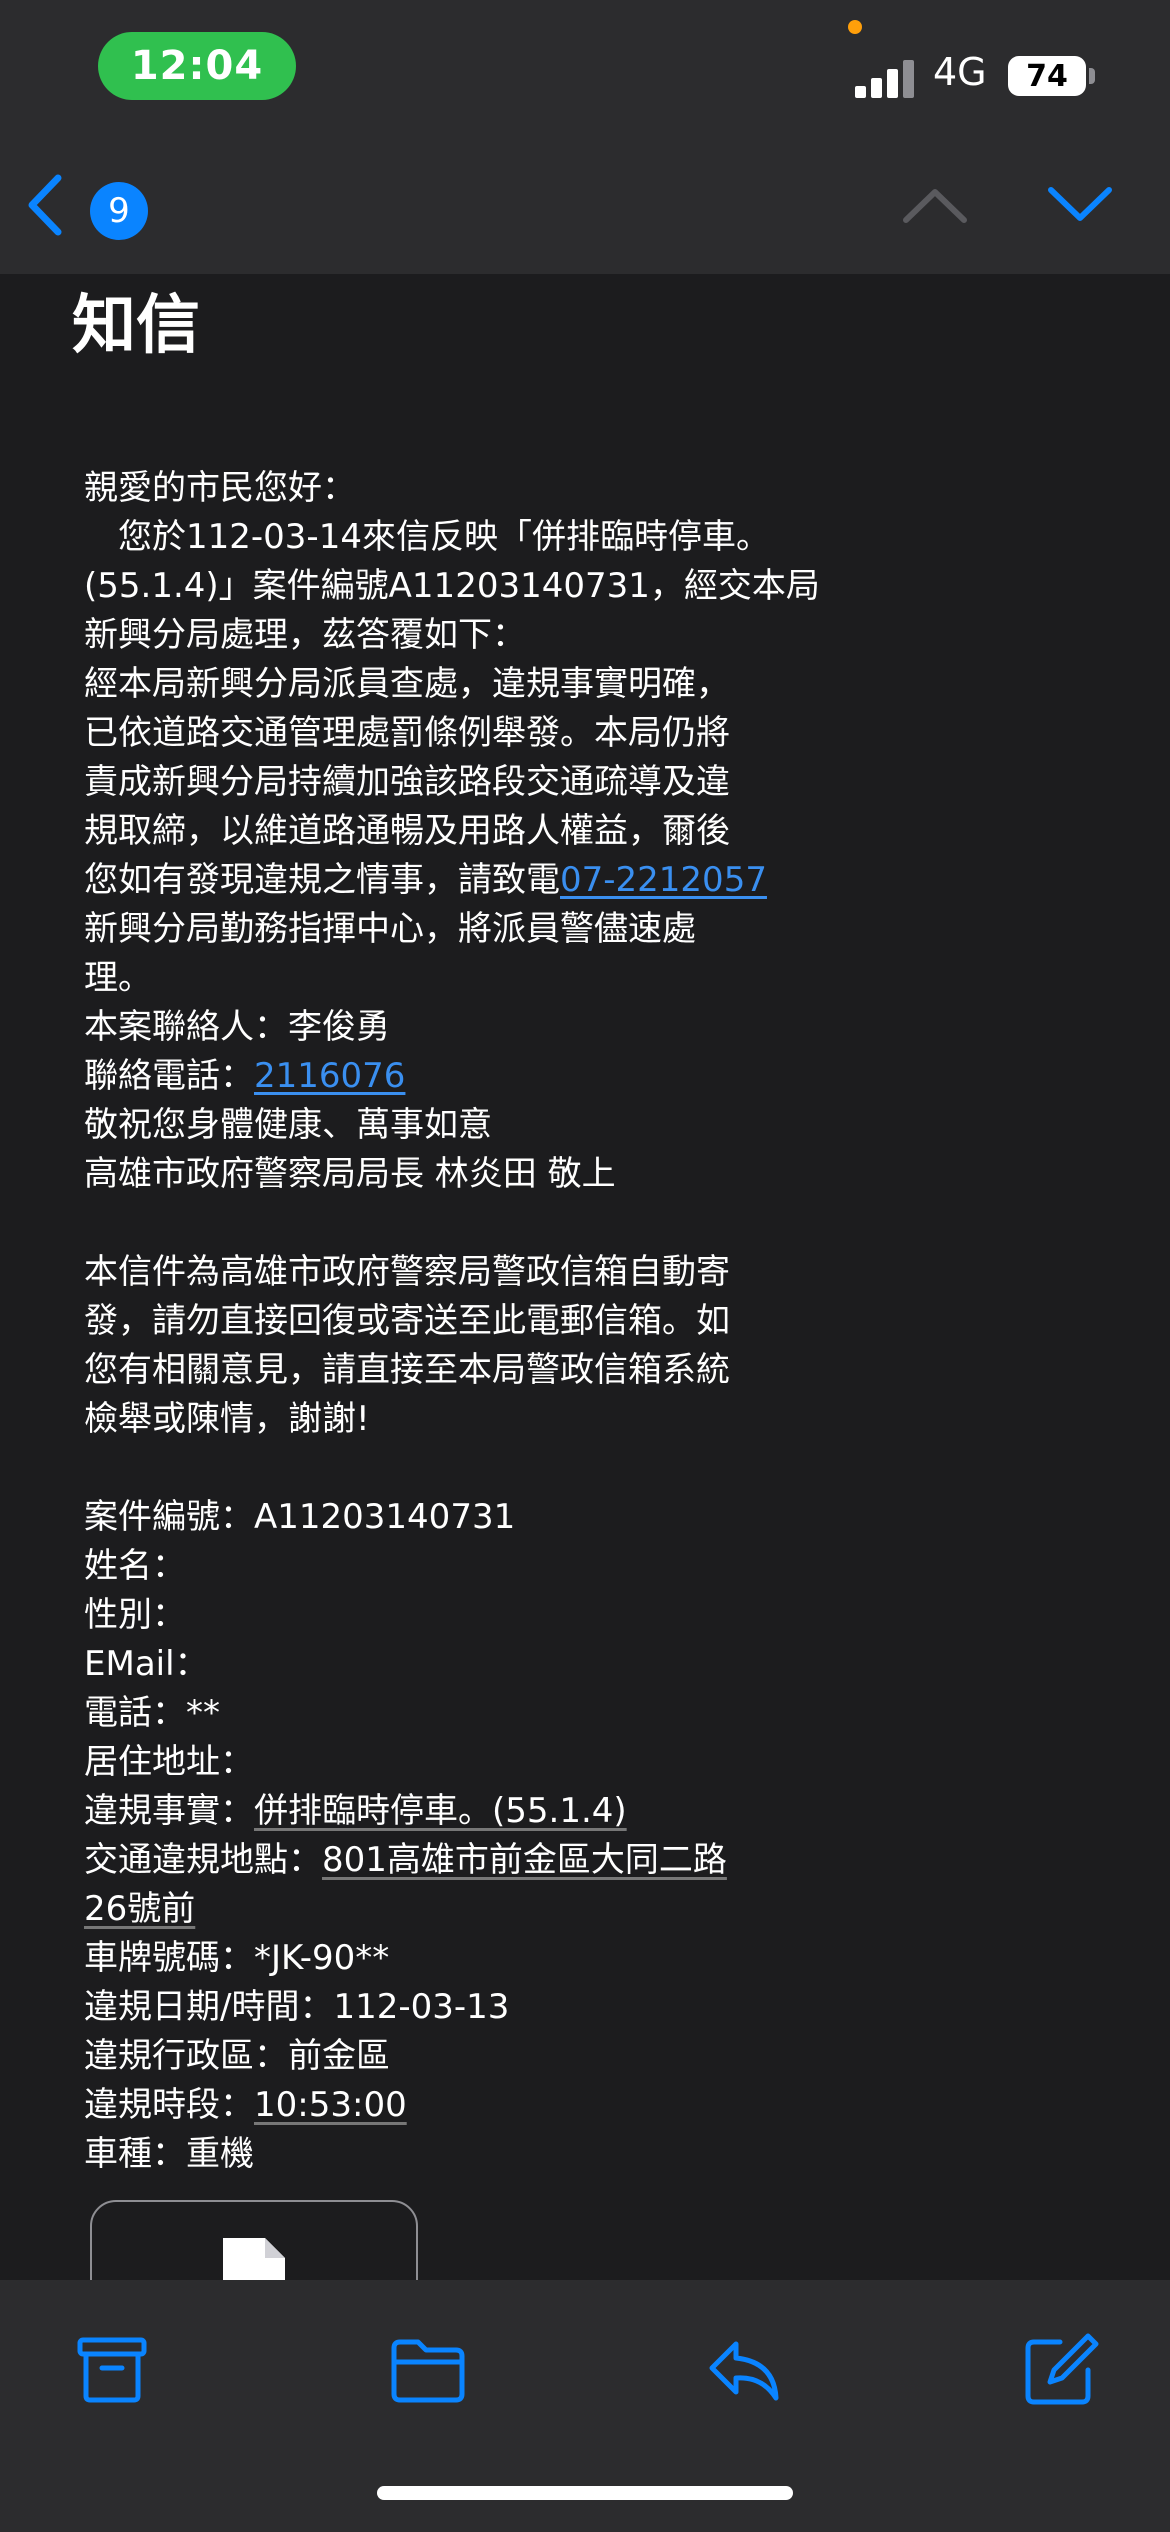  I want to click on name-field: 姓名：, so click(444, 1566).